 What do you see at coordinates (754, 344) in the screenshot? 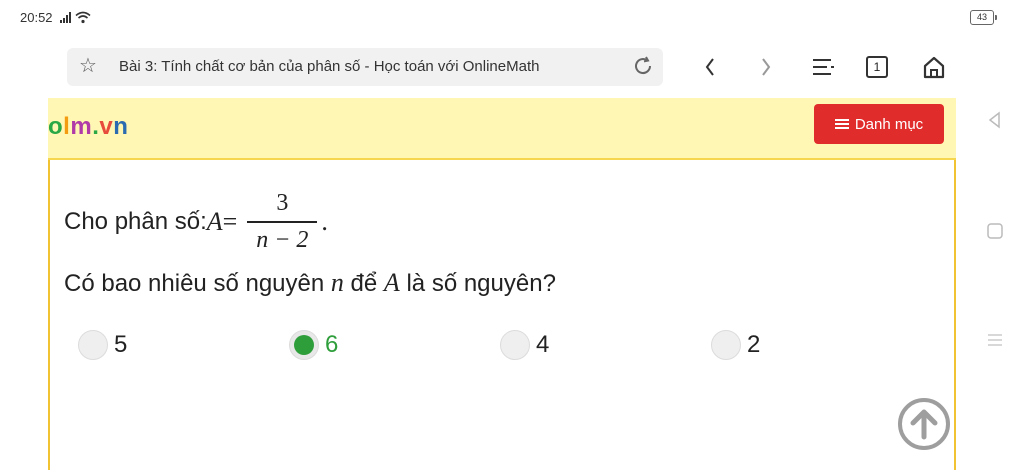
I see `option-label: 2` at bounding box center [754, 344].